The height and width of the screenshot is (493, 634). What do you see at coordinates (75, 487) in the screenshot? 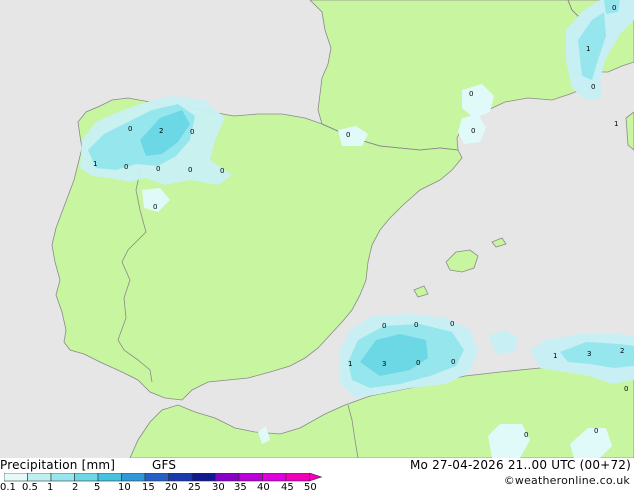
I see `legend-tick-label: 2` at bounding box center [75, 487].